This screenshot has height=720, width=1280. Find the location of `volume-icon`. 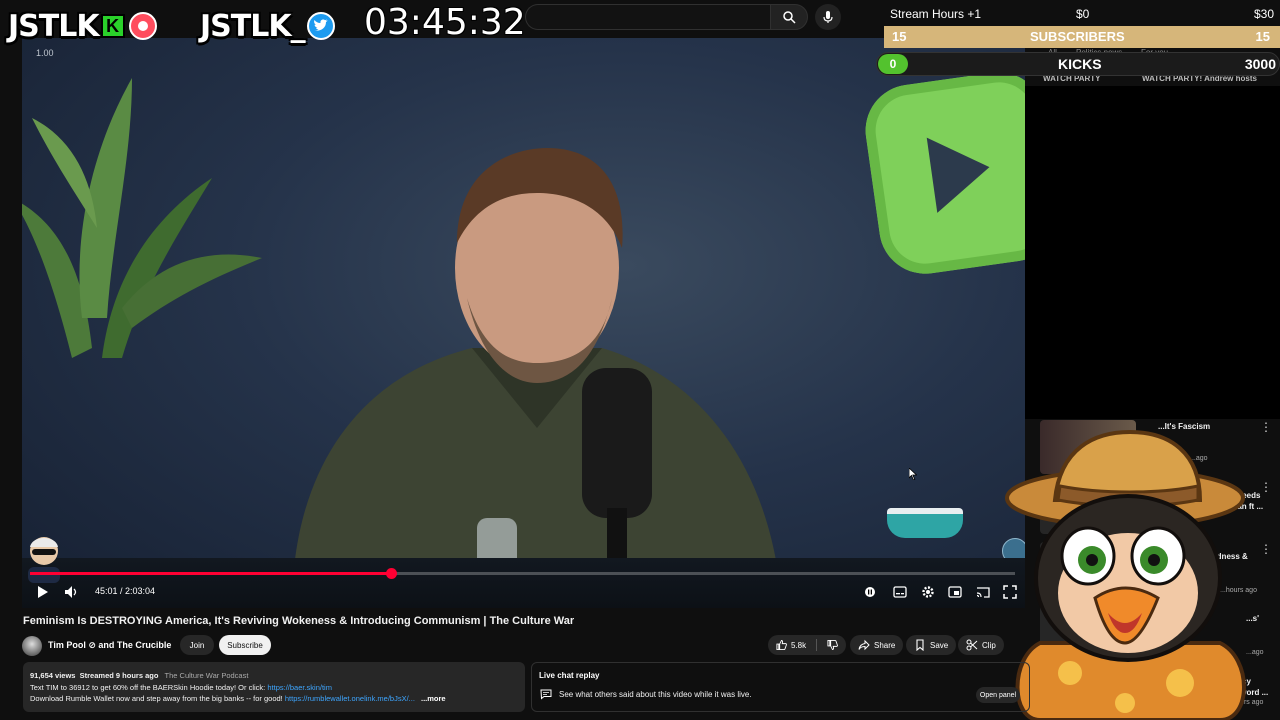

volume-icon is located at coordinates (71, 592).